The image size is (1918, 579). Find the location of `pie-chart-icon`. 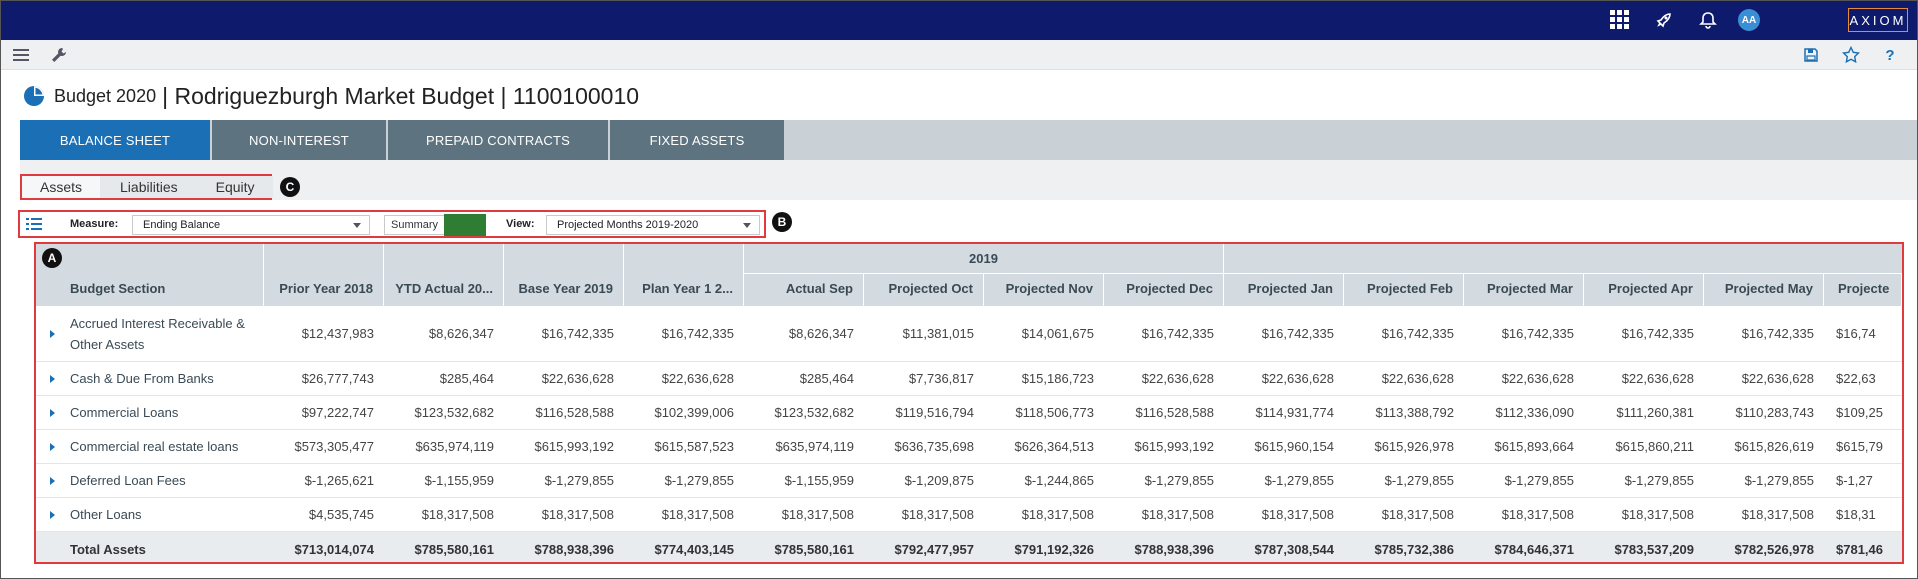

pie-chart-icon is located at coordinates (34, 96).